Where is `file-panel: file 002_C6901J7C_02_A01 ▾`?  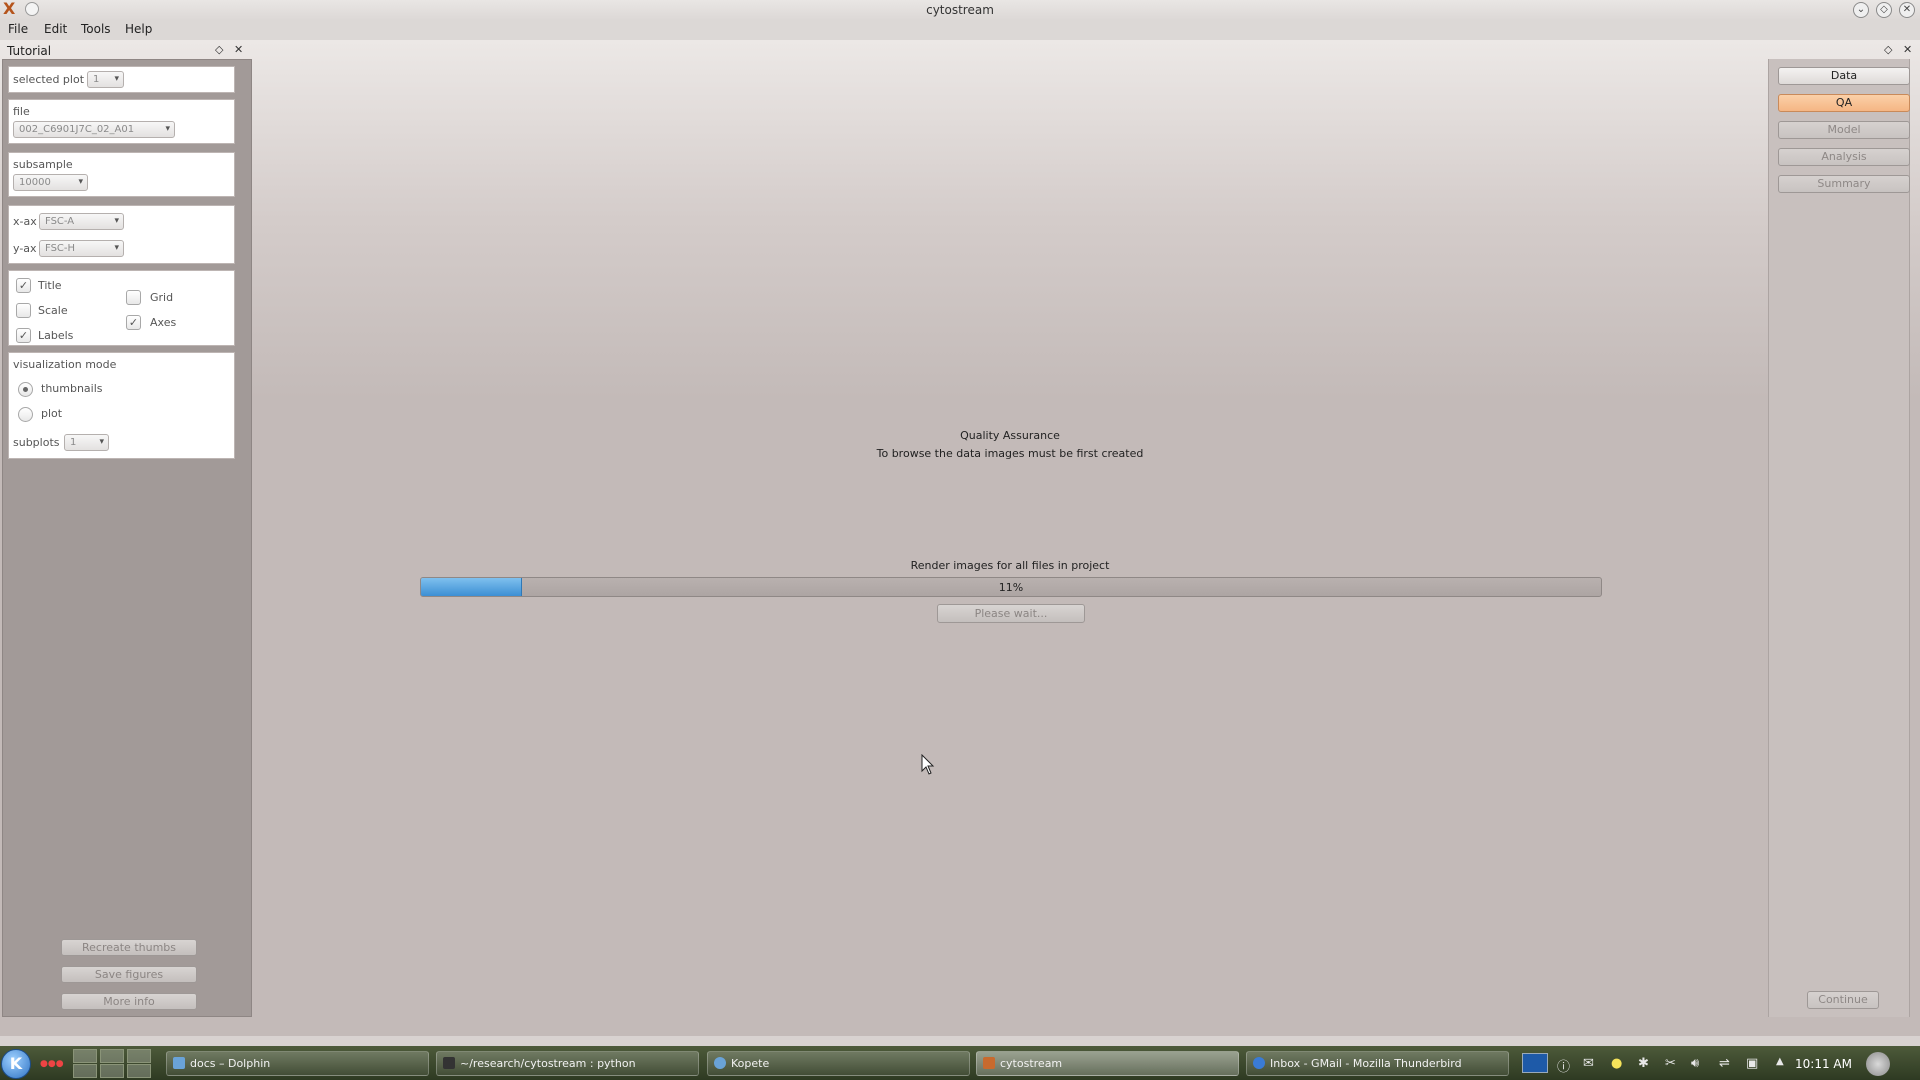
file-panel: file 002_C6901J7C_02_A01 ▾ is located at coordinates (121, 121).